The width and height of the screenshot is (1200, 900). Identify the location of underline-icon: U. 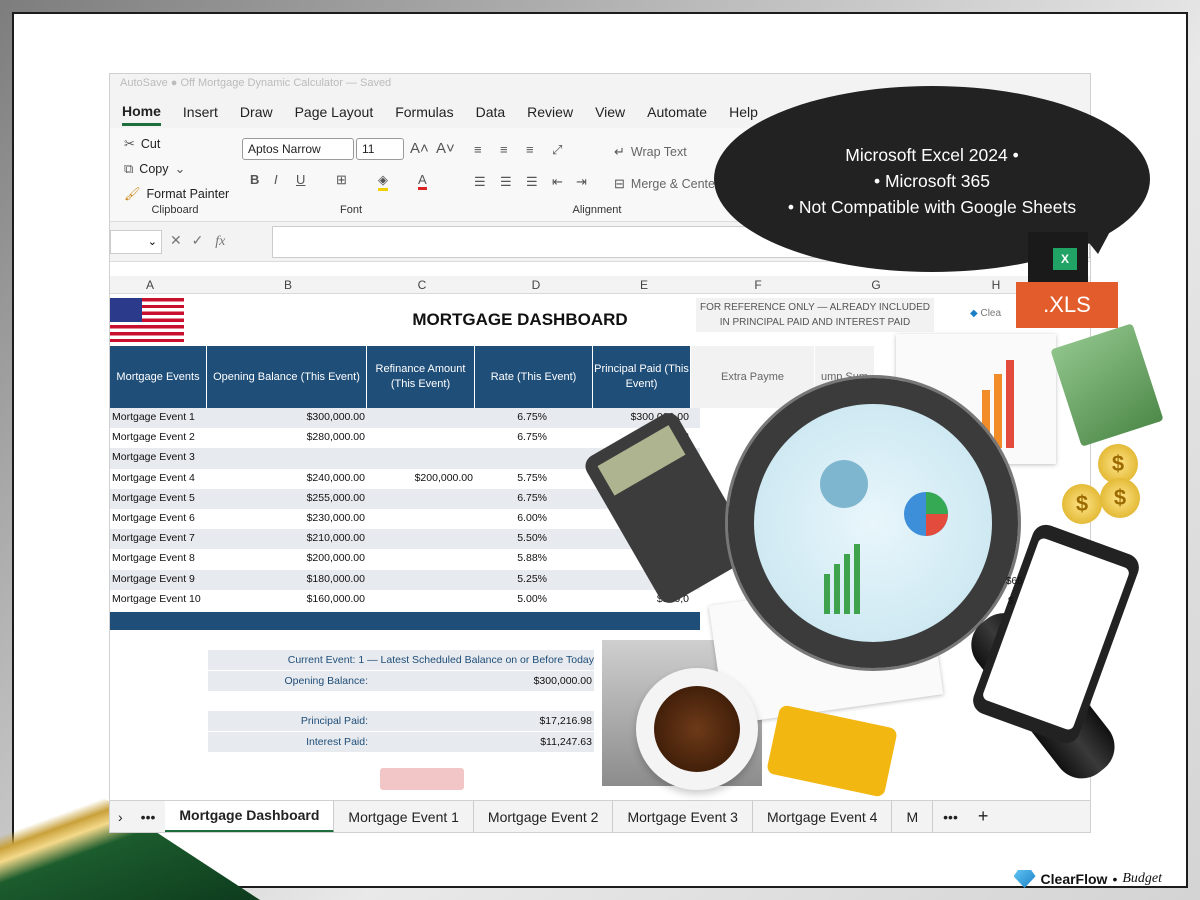
(300, 179).